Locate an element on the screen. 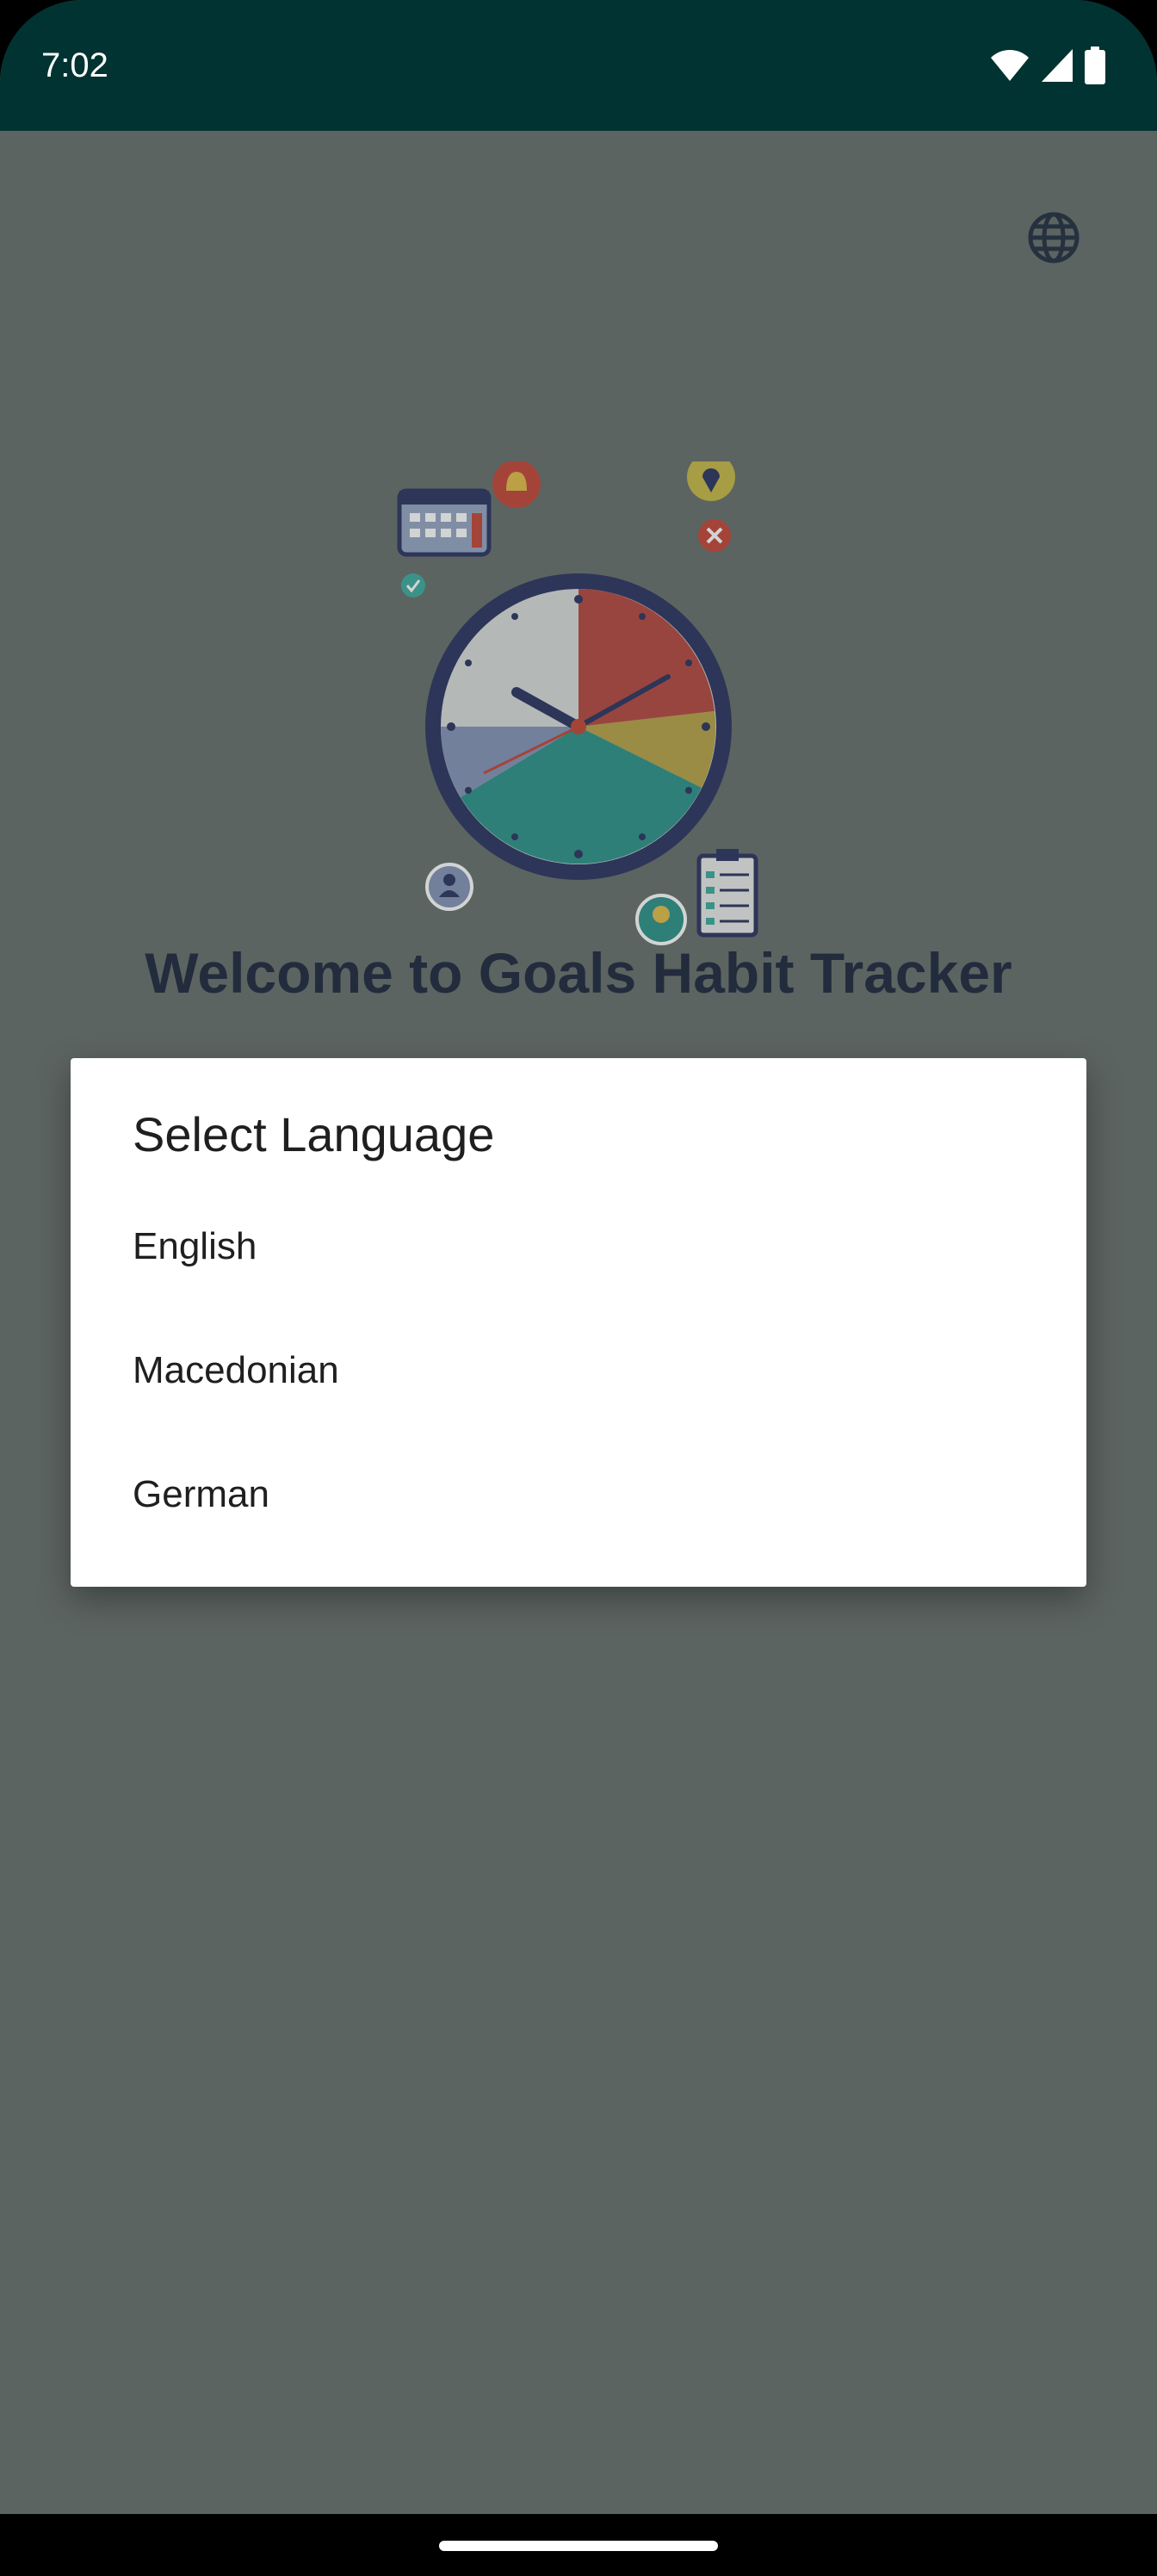 This screenshot has width=1157, height=2576. language-option-german: German is located at coordinates (579, 1495).